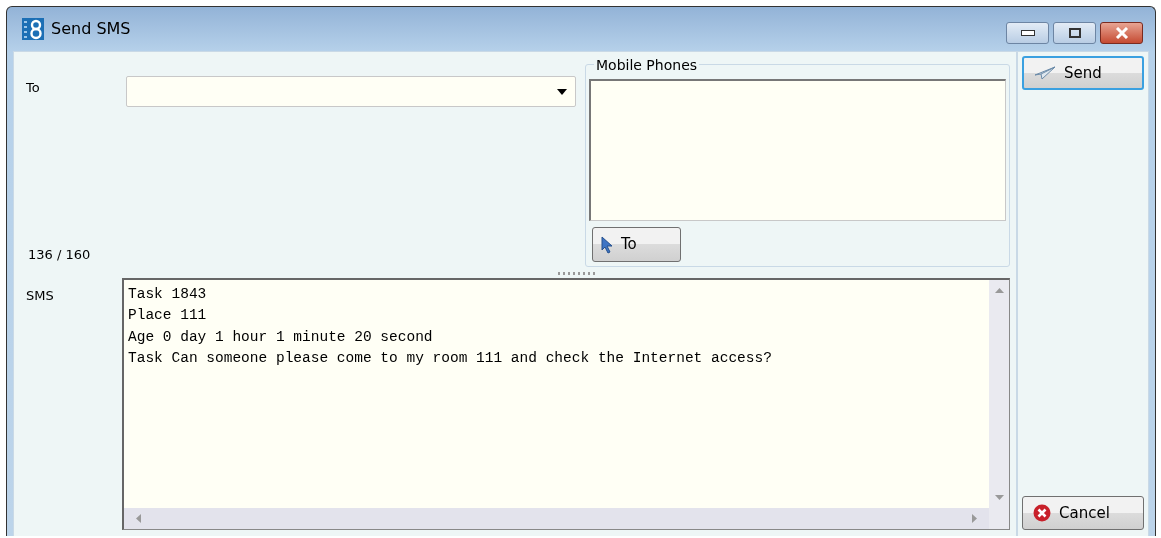  What do you see at coordinates (999, 497) in the screenshot?
I see `scroll-down-icon` at bounding box center [999, 497].